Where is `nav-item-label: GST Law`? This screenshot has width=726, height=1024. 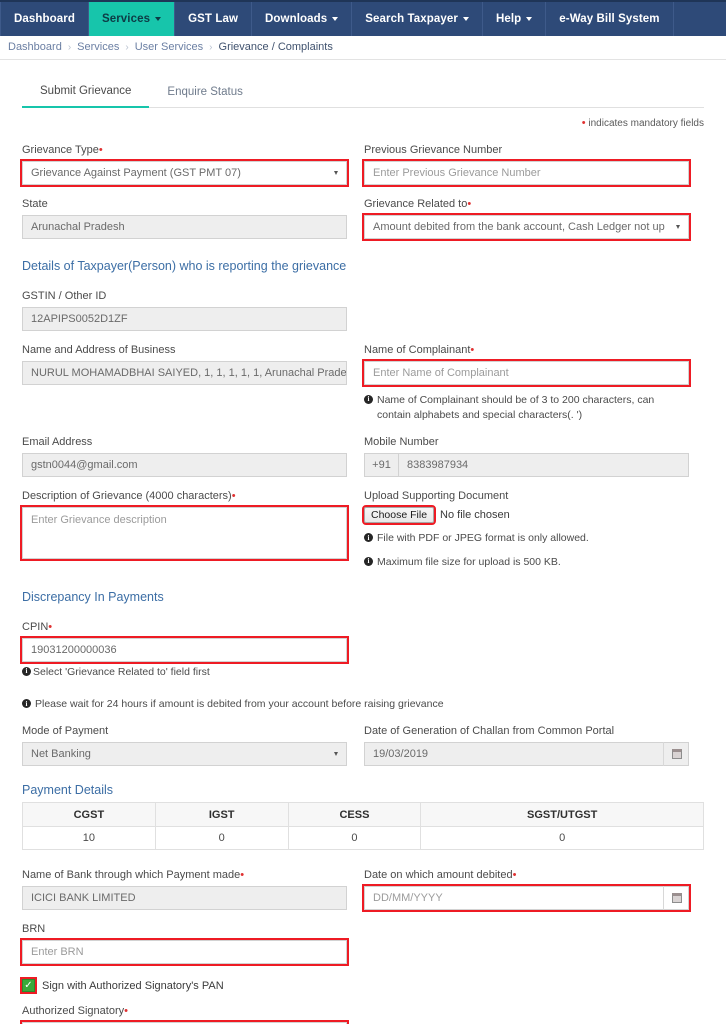 nav-item-label: GST Law is located at coordinates (213, 19).